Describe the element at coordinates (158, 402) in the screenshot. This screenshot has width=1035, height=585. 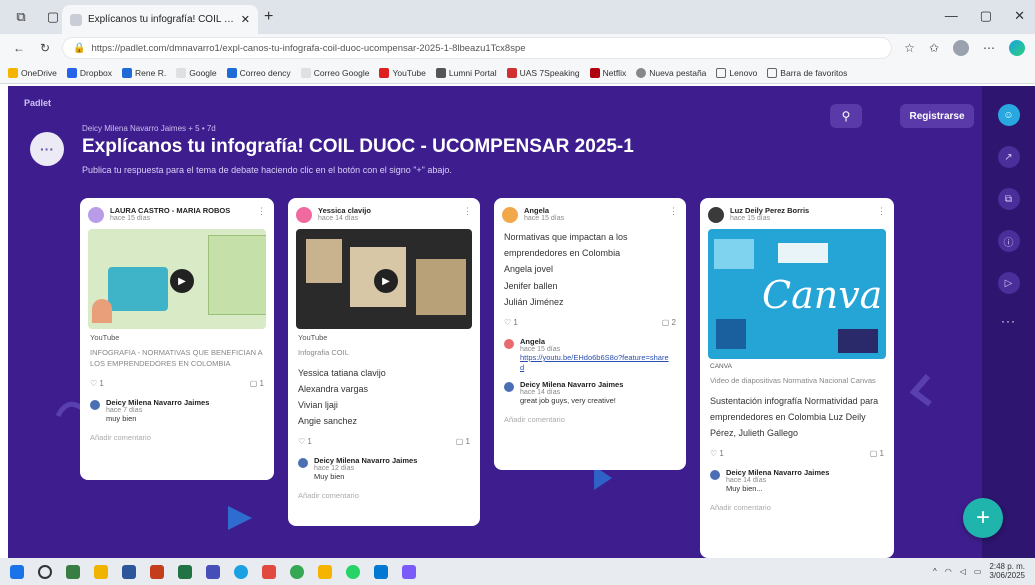
I see `comment-author: Deicy Milena Navarro Jaimes` at that location.